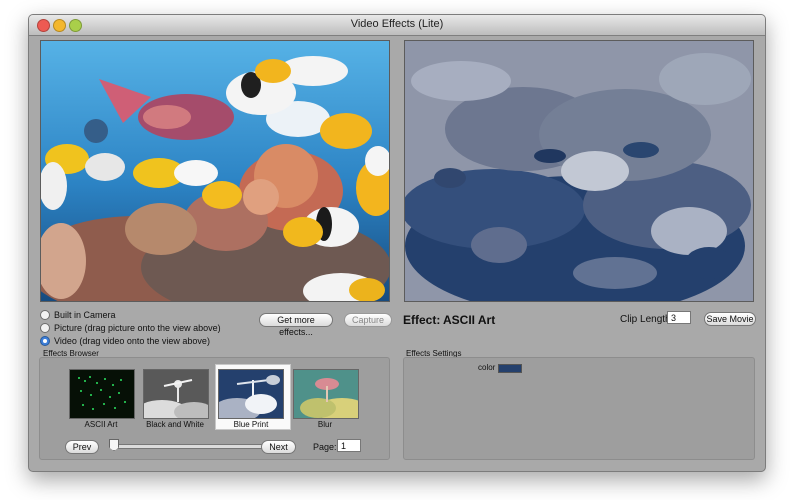 The width and height of the screenshot is (800, 500). I want to click on page-label: Page:, so click(325, 447).